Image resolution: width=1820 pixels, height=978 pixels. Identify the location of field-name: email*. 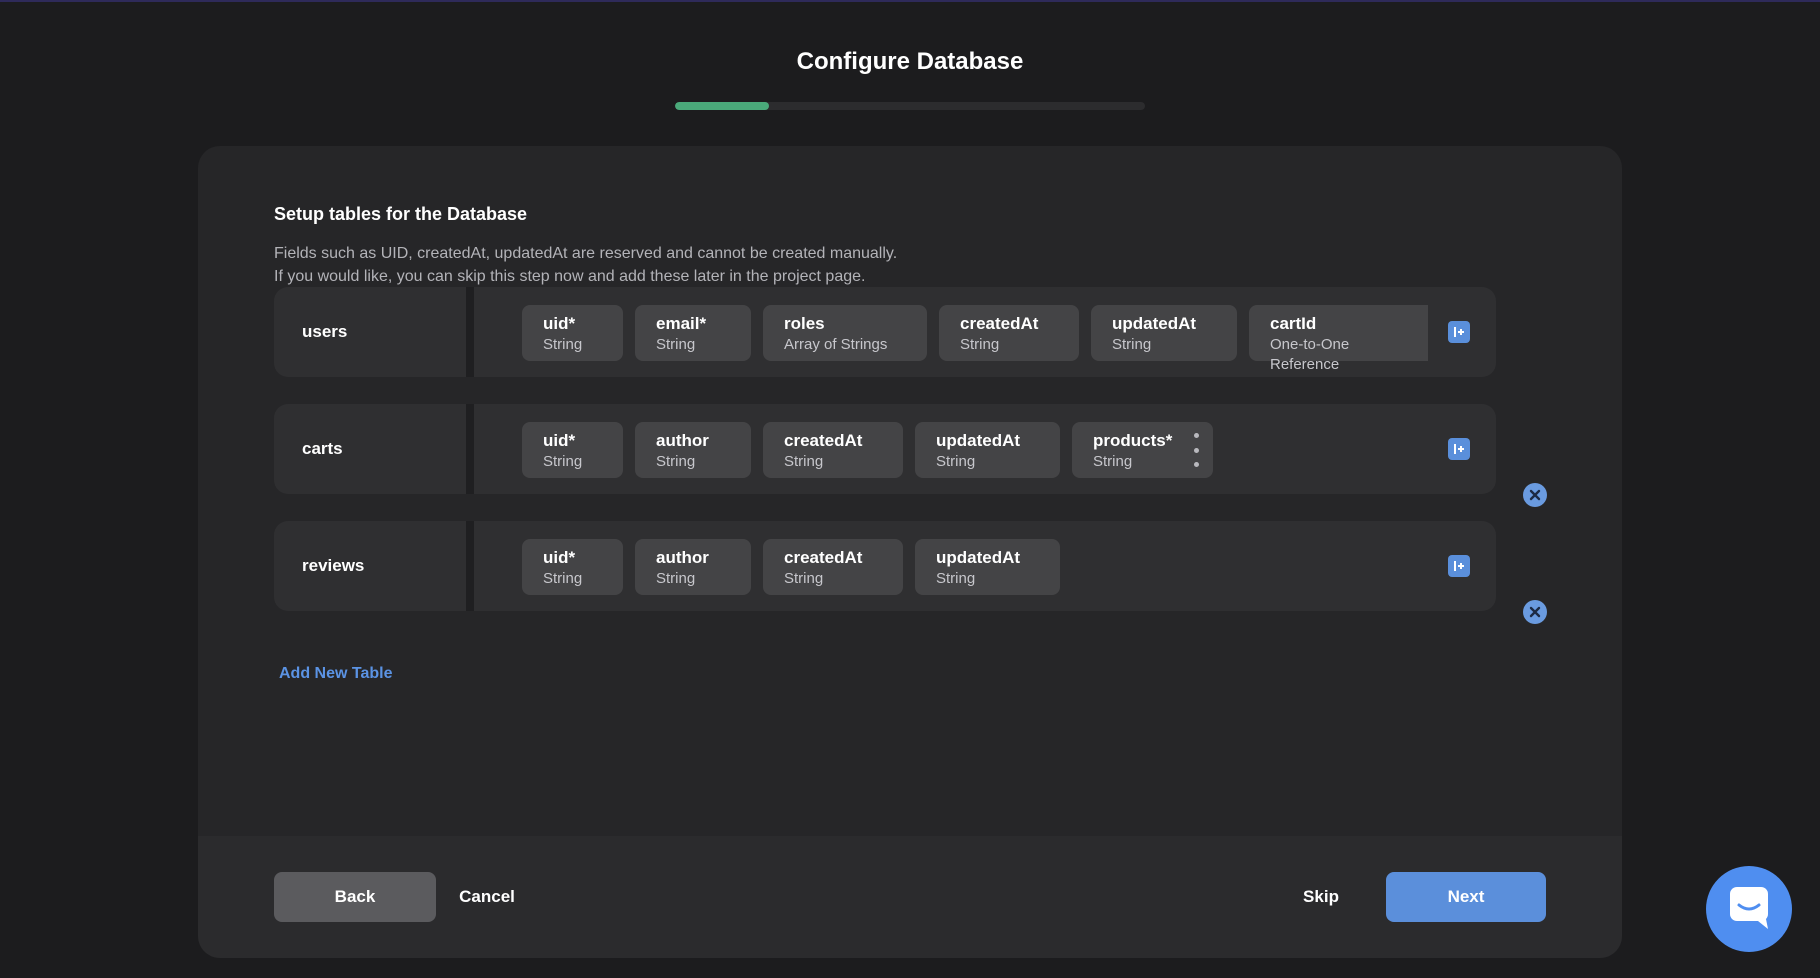
(681, 323).